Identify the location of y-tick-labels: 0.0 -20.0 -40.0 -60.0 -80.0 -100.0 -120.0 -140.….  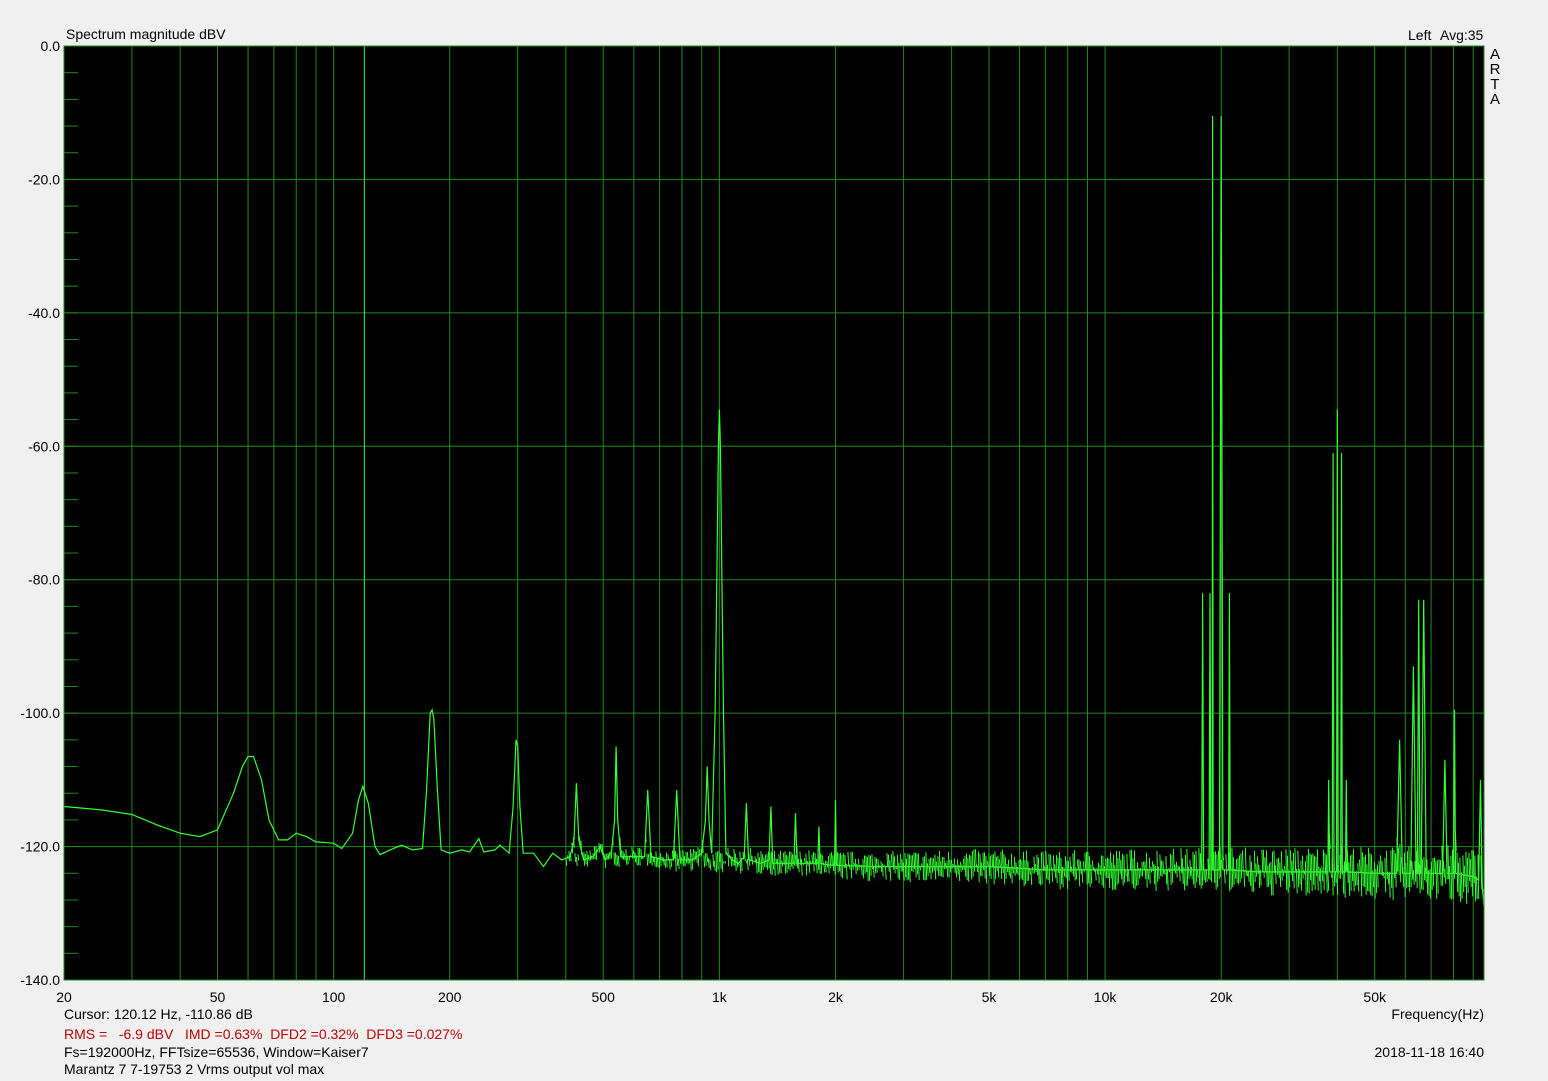
(40, 513).